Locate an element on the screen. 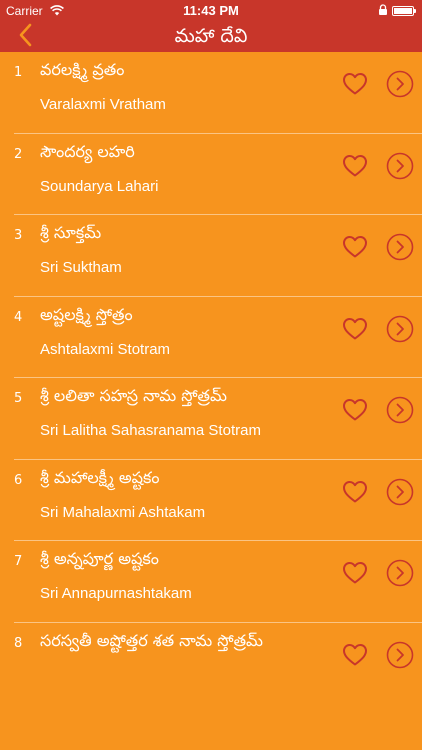  row-number: 3 is located at coordinates (18, 235).